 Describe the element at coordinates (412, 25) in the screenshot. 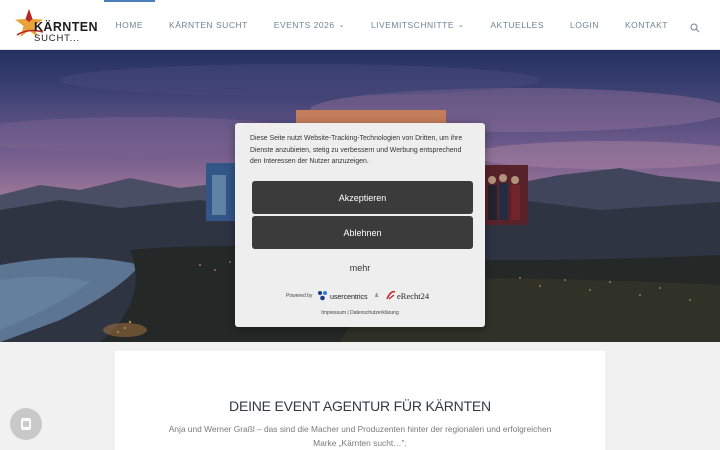

I see `nav-label: LIVEMITSCHNITTE` at that location.